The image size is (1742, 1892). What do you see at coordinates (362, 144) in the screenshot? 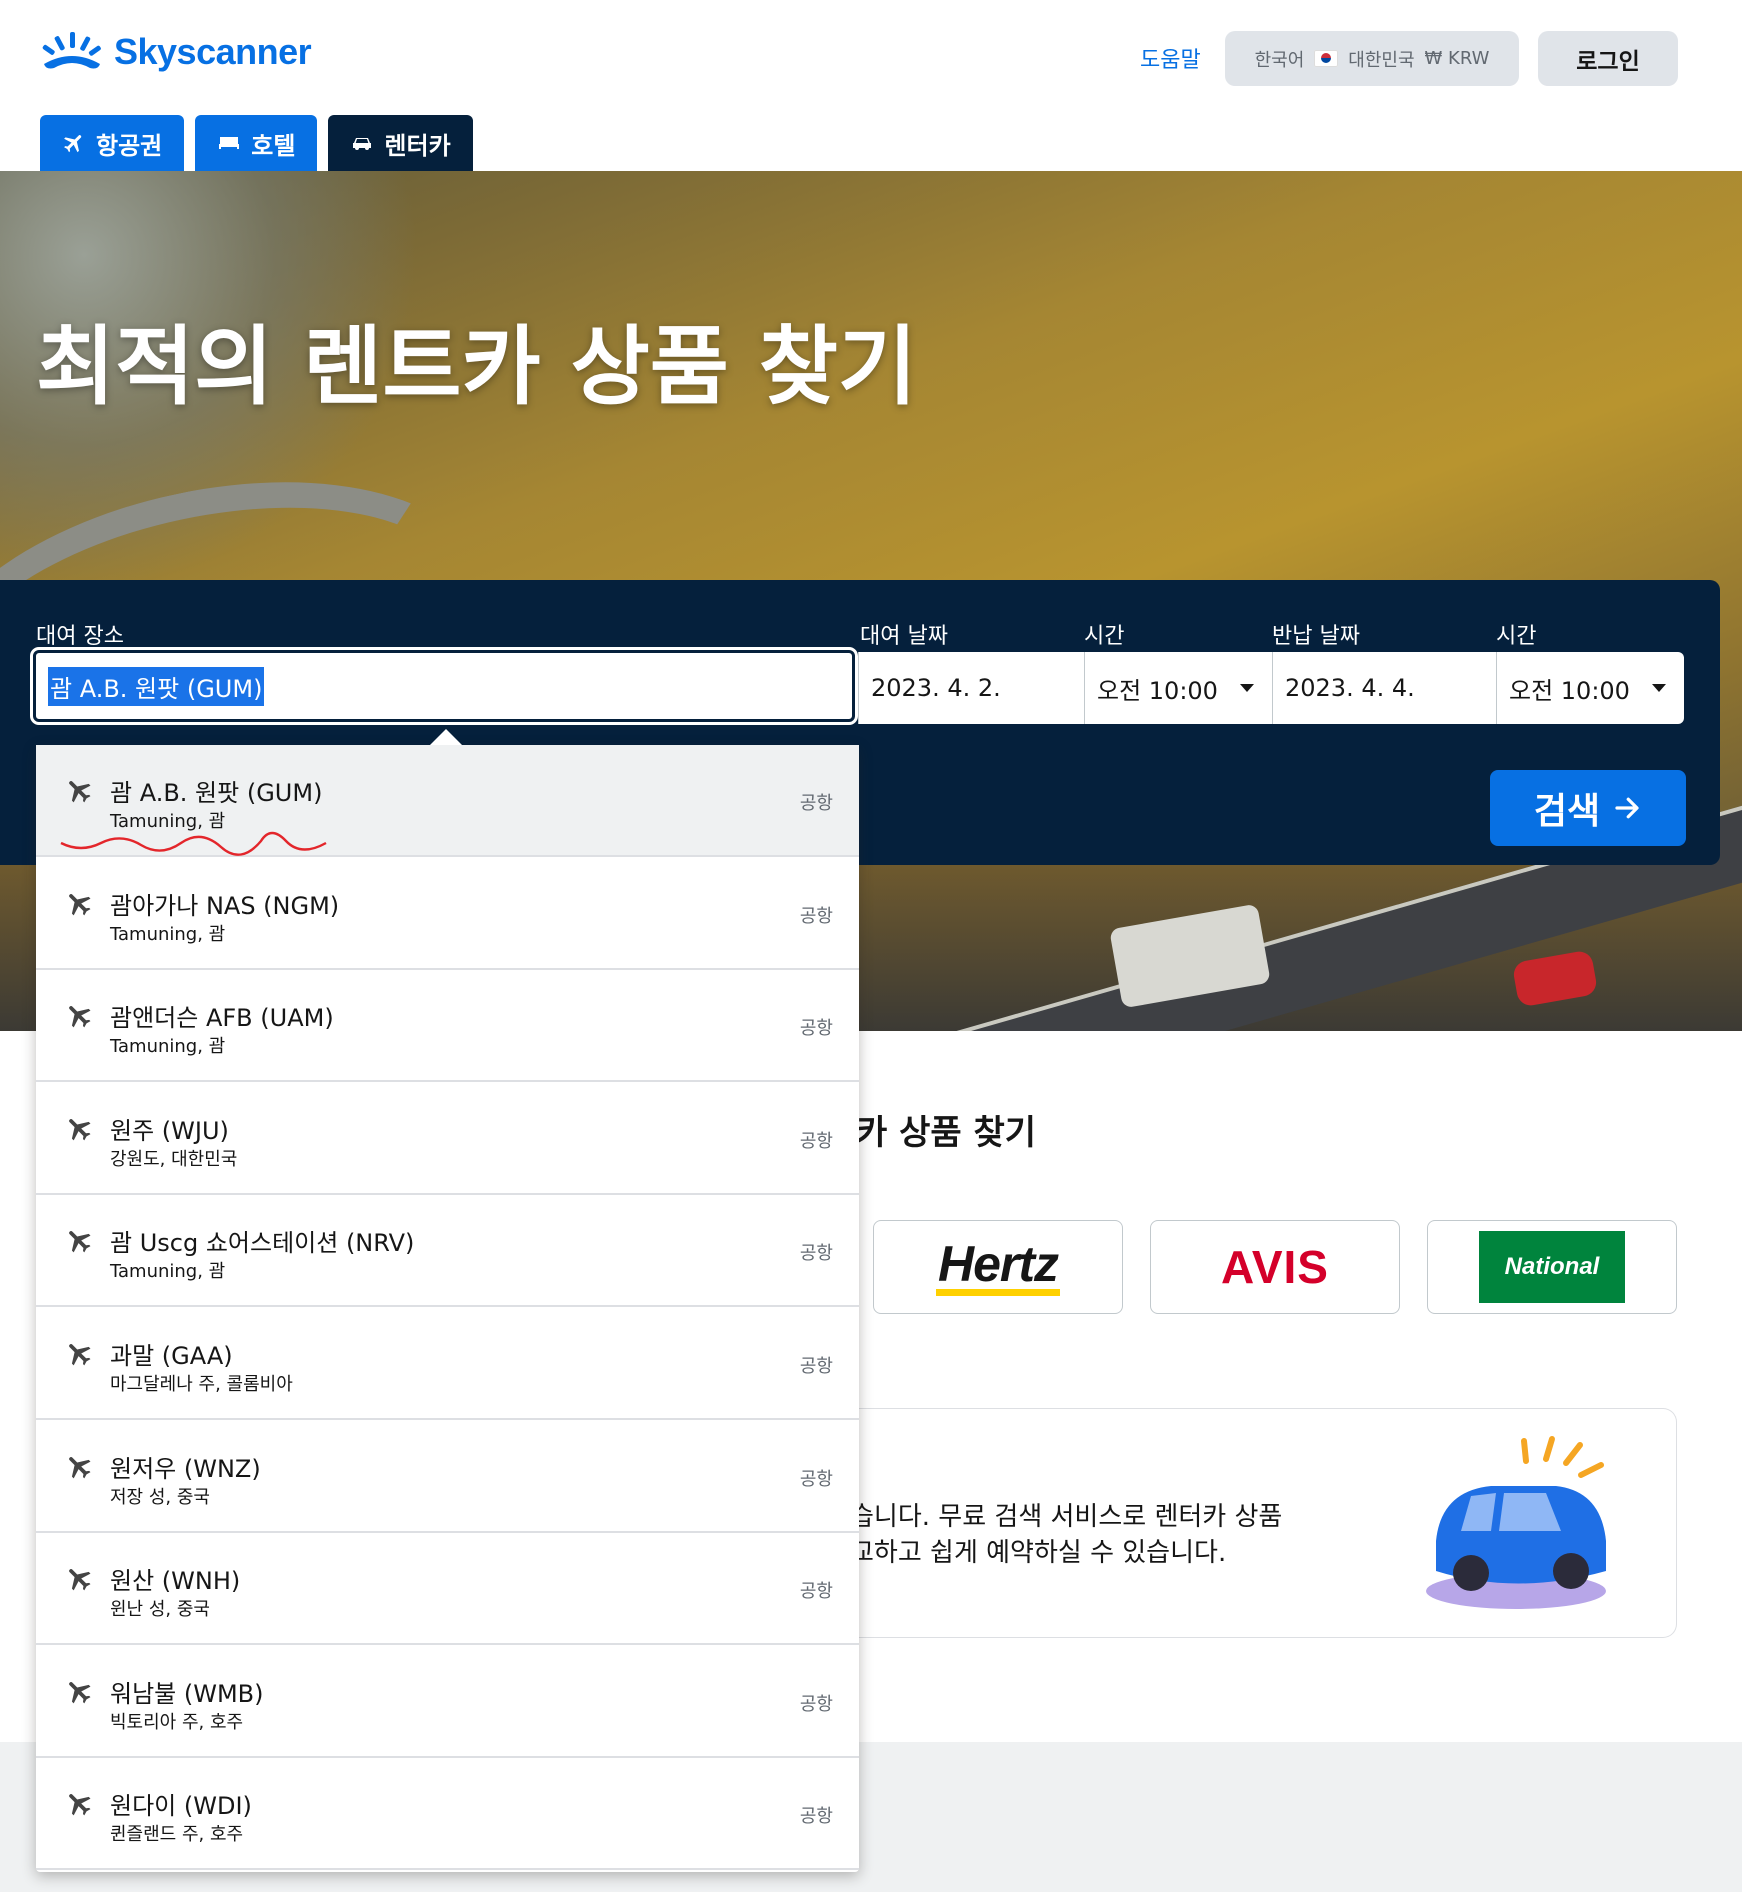
I see `car-icon` at bounding box center [362, 144].